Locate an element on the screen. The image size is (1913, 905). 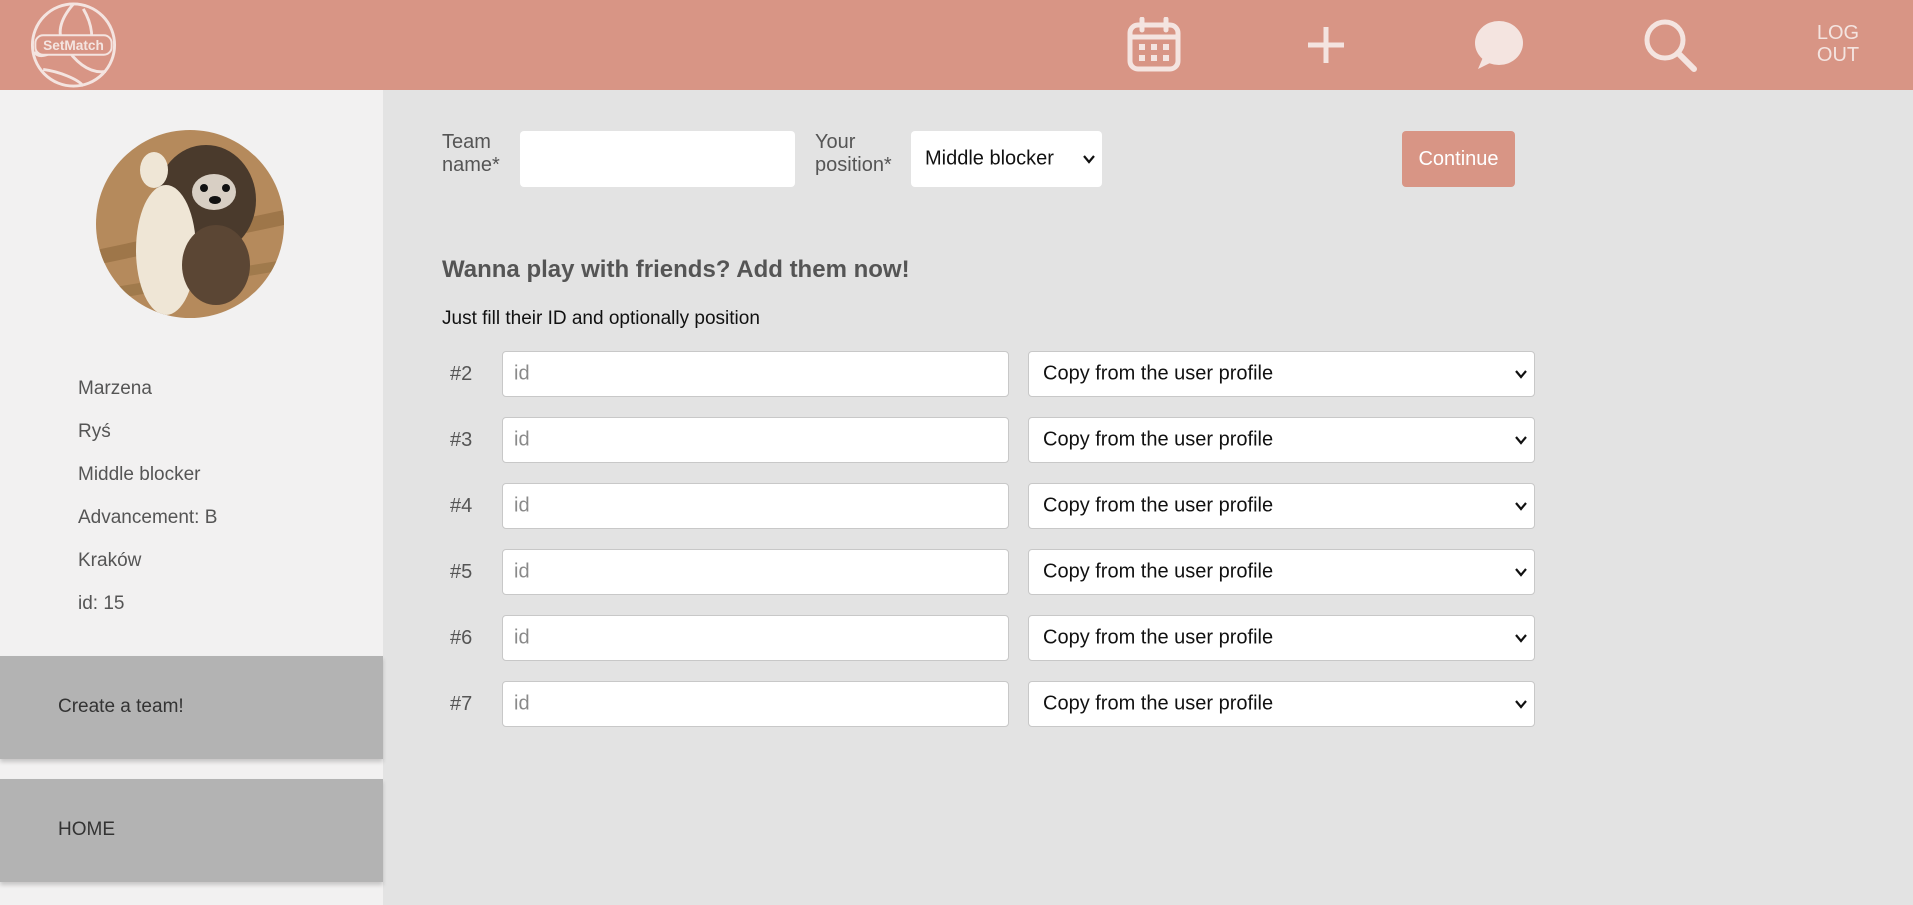
team-name-label-line-1: Team is located at coordinates (466, 142).